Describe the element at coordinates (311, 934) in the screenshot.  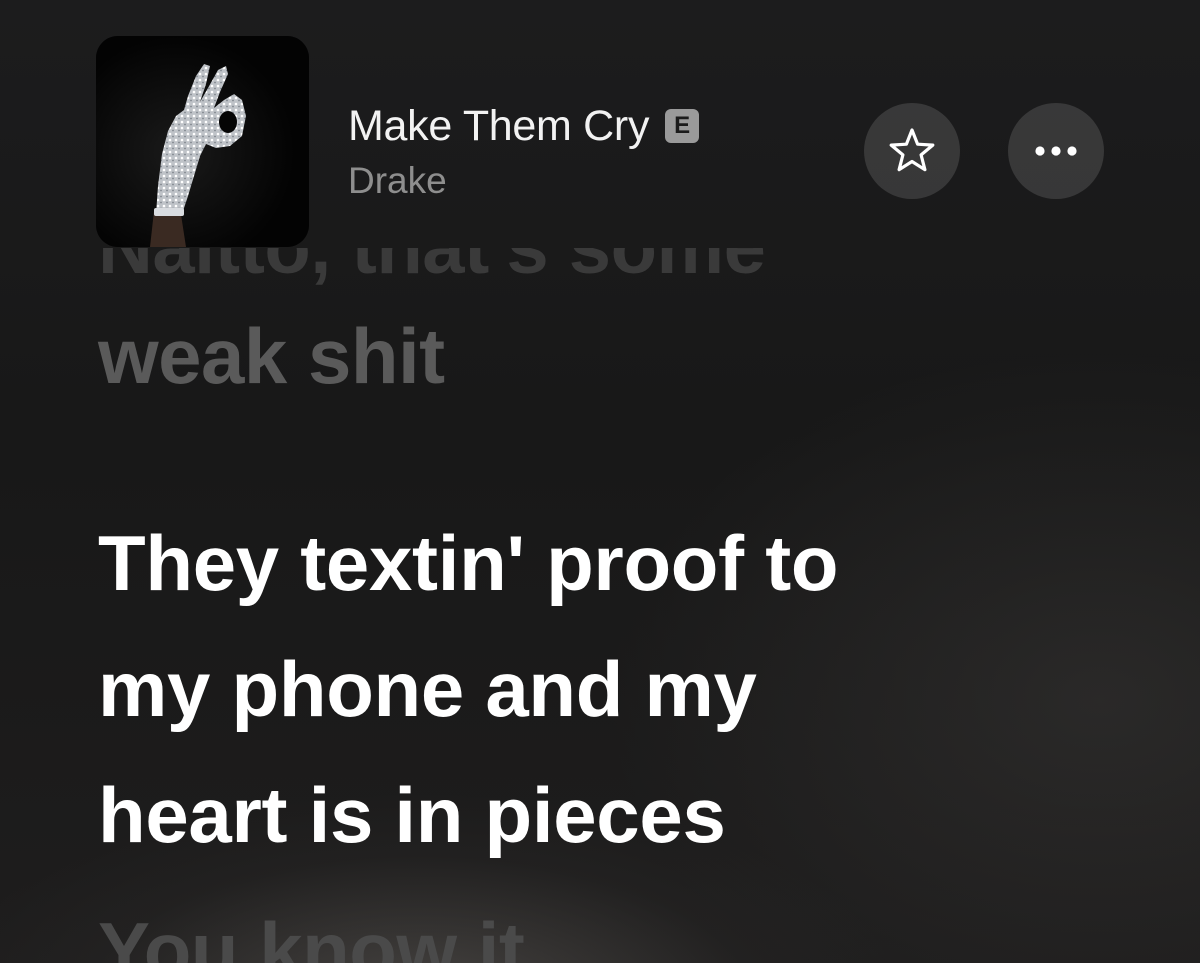
I see `lyric-line-next: You know it` at that location.